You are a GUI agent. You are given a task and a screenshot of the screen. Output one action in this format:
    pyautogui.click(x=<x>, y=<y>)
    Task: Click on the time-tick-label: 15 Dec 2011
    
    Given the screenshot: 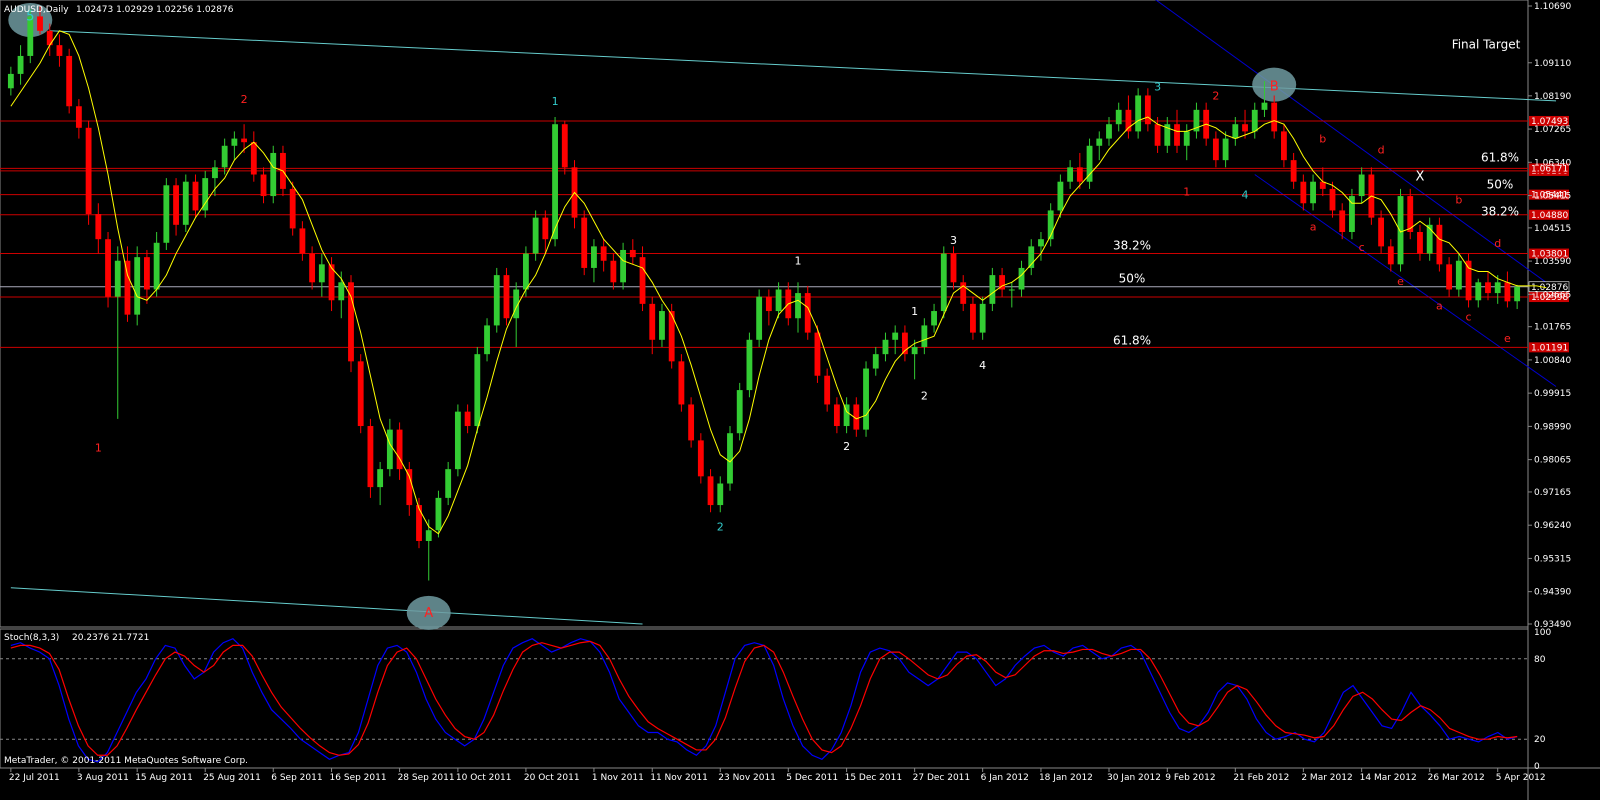 What is the action you would take?
    pyautogui.click(x=874, y=778)
    